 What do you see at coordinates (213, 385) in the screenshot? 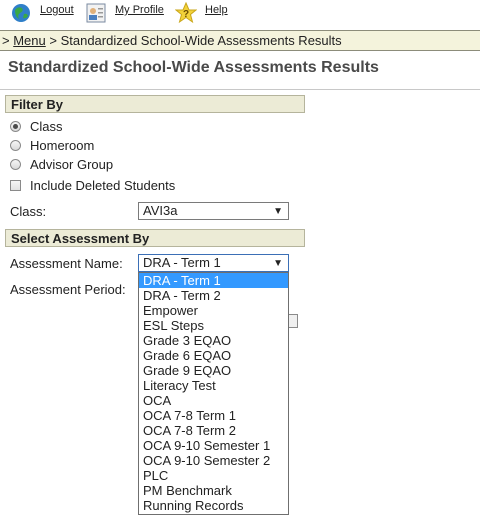
I see `dropdown-option: Literacy Test` at bounding box center [213, 385].